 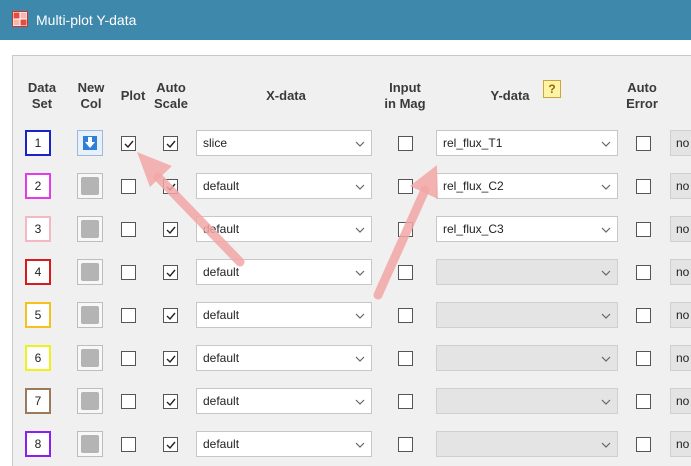 I want to click on table-row: 4 default no, so click(x=345, y=276).